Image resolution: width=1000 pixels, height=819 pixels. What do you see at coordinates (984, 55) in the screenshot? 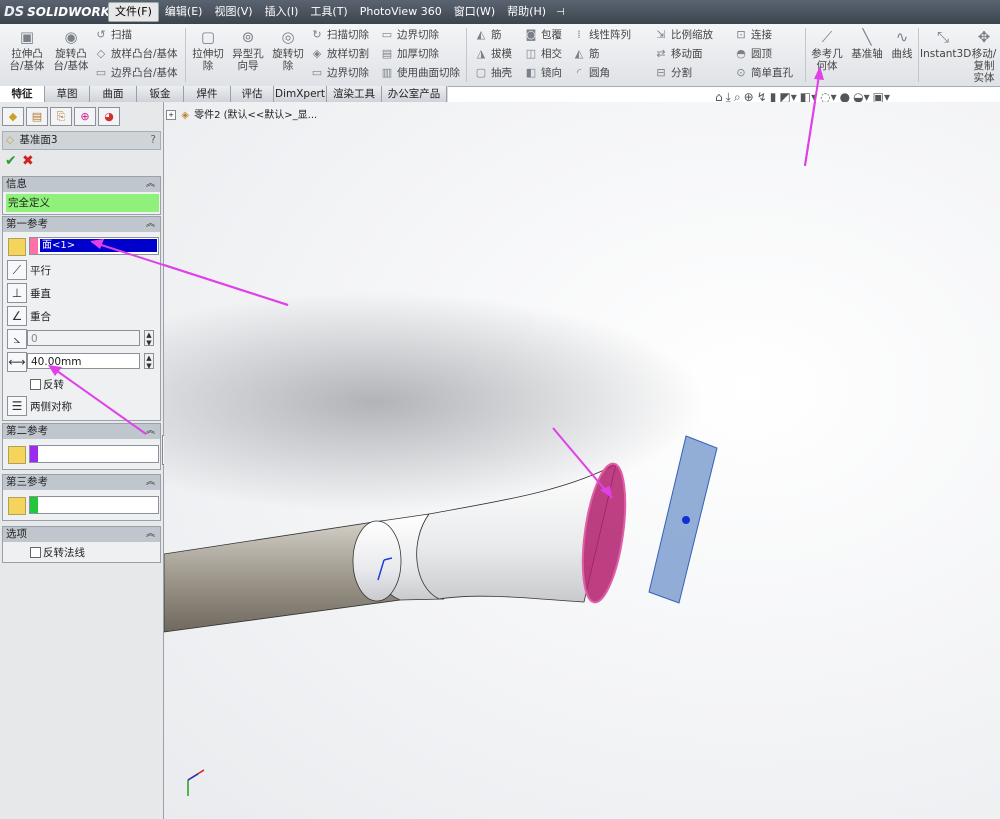
I see `move-copy-body-button: ✥ 移动/复制实体` at bounding box center [984, 55].